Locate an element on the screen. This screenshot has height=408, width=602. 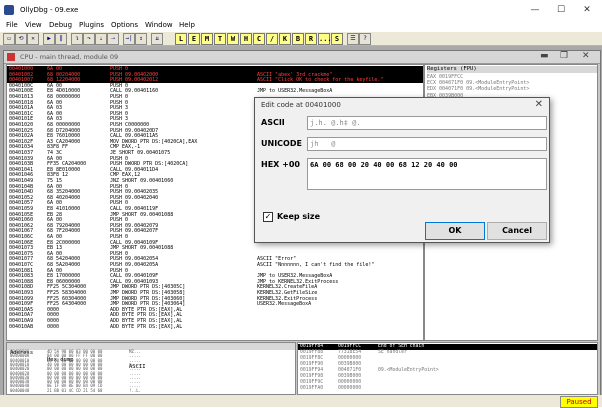
disasm-row: 004010AB 0000 ADD BYTE PTR DS:[EAX],AL is located at coordinates (215, 327).